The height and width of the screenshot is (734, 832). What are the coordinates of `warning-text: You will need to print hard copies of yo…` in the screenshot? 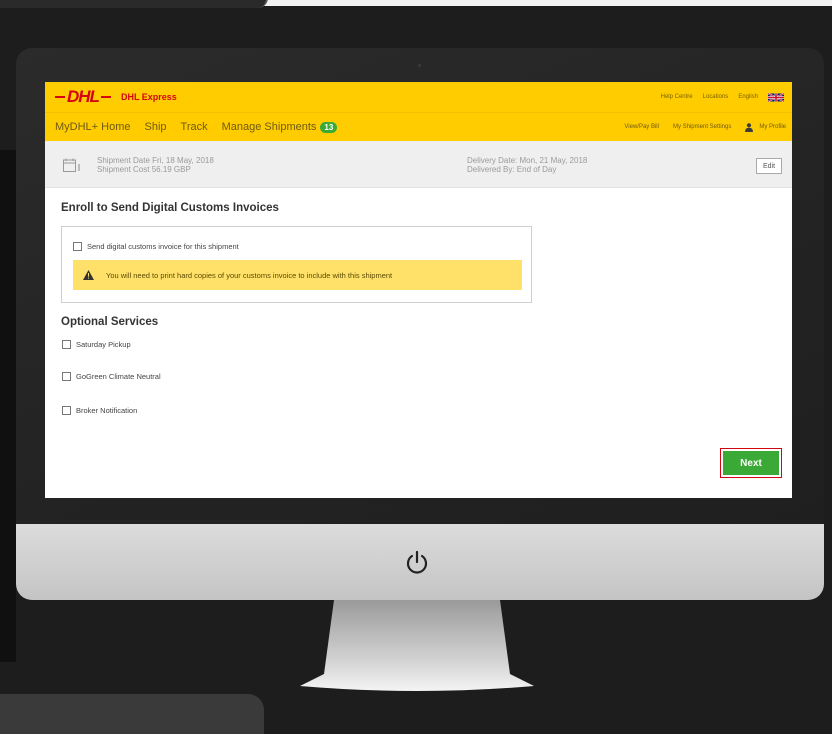 It's located at (249, 275).